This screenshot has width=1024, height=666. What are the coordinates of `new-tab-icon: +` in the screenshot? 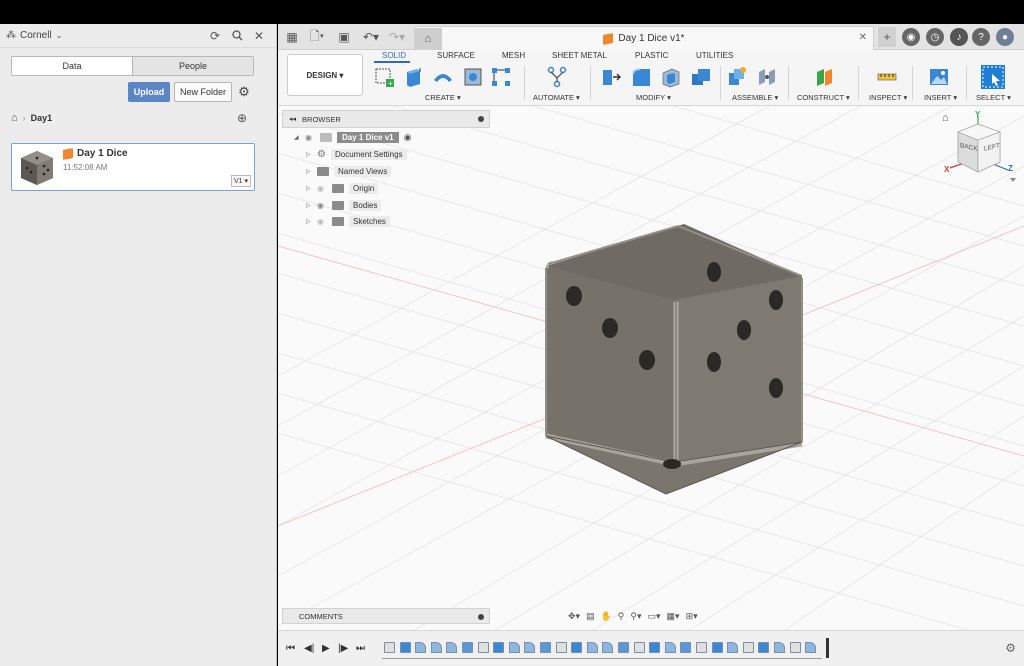 It's located at (887, 37).